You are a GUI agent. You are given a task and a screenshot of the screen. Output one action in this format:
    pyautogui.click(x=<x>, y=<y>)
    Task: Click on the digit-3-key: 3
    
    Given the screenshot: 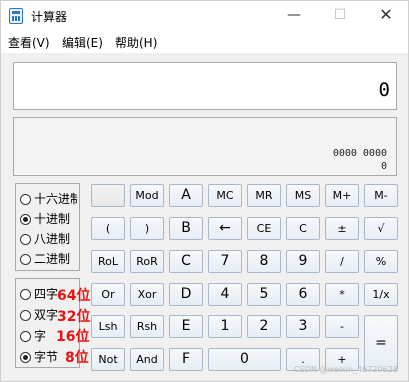 What is the action you would take?
    pyautogui.click(x=303, y=326)
    